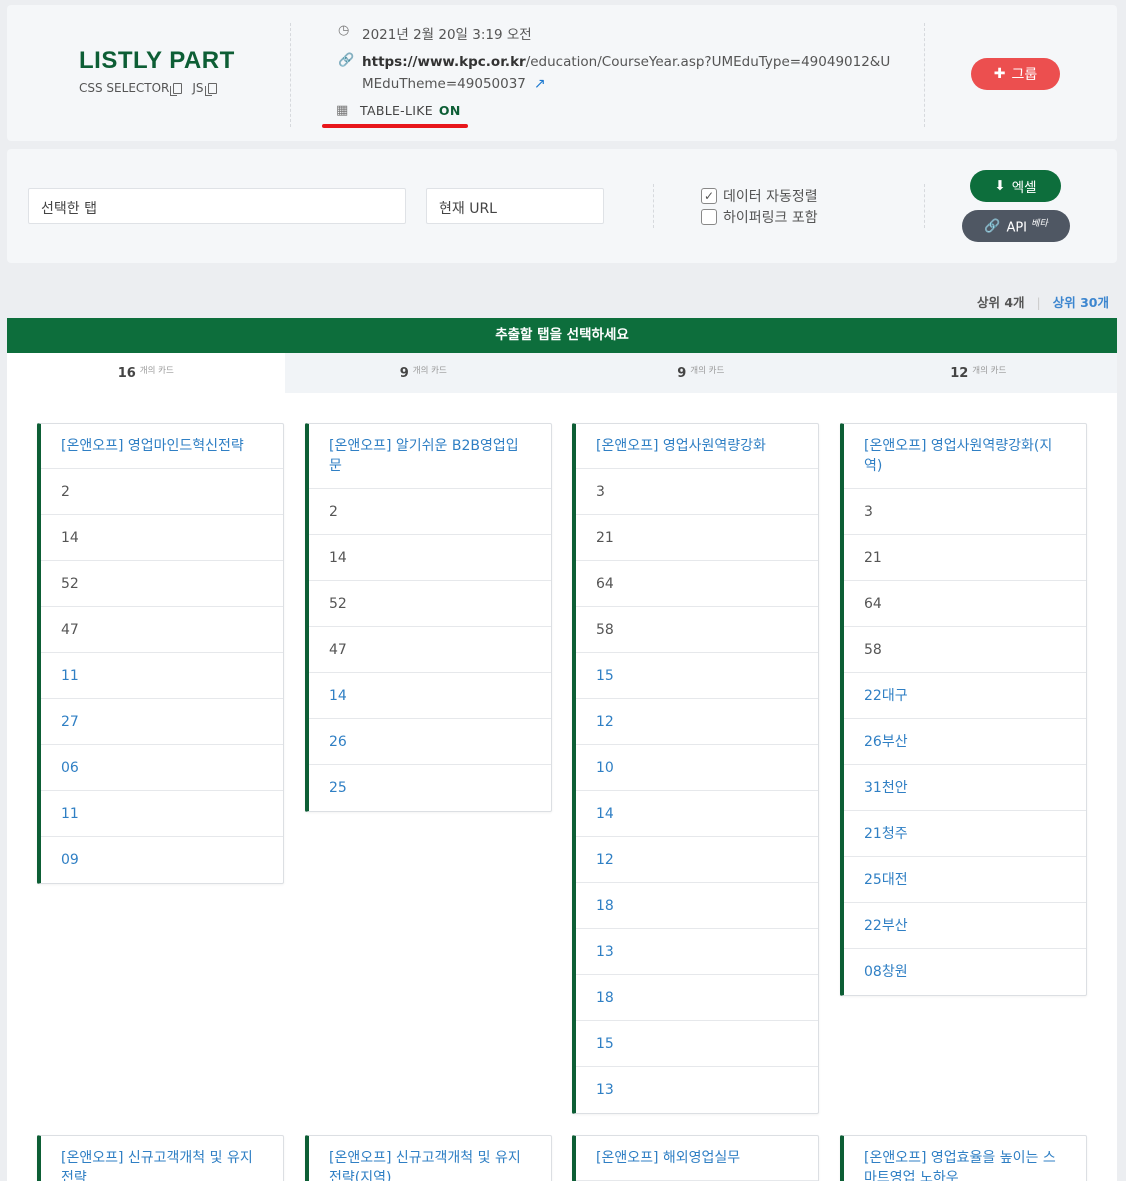 This screenshot has height=1181, width=1126. I want to click on card-row: 25, so click(430, 788).